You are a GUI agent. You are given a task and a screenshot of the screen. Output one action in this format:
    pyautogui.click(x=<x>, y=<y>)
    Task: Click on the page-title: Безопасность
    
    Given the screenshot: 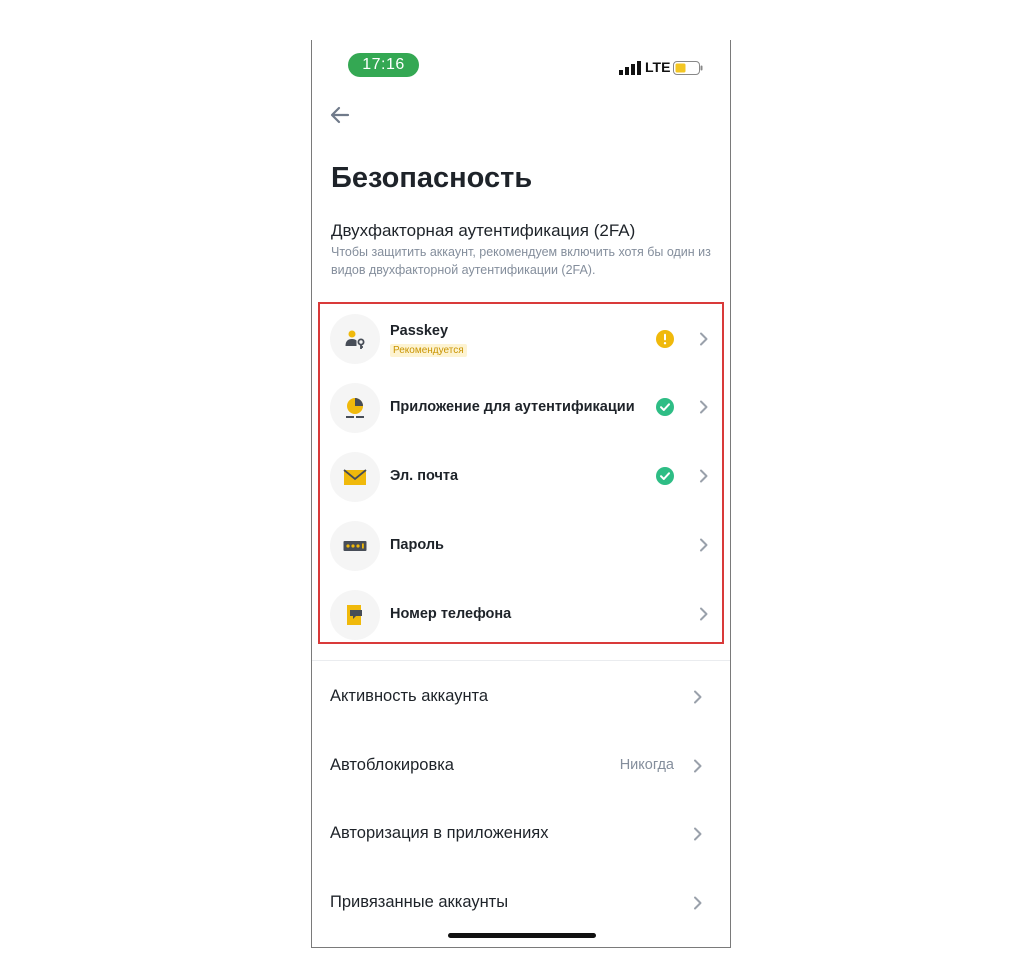 What is the action you would take?
    pyautogui.click(x=432, y=178)
    